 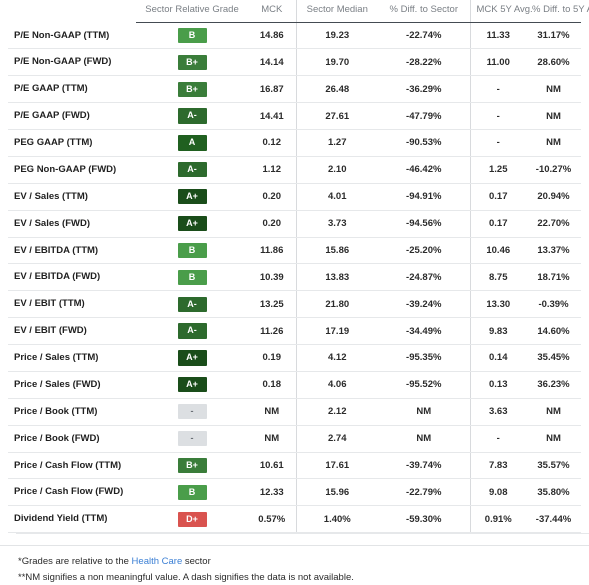 I want to click on metric-label: EV / EBIT (FWD), so click(x=72, y=331).